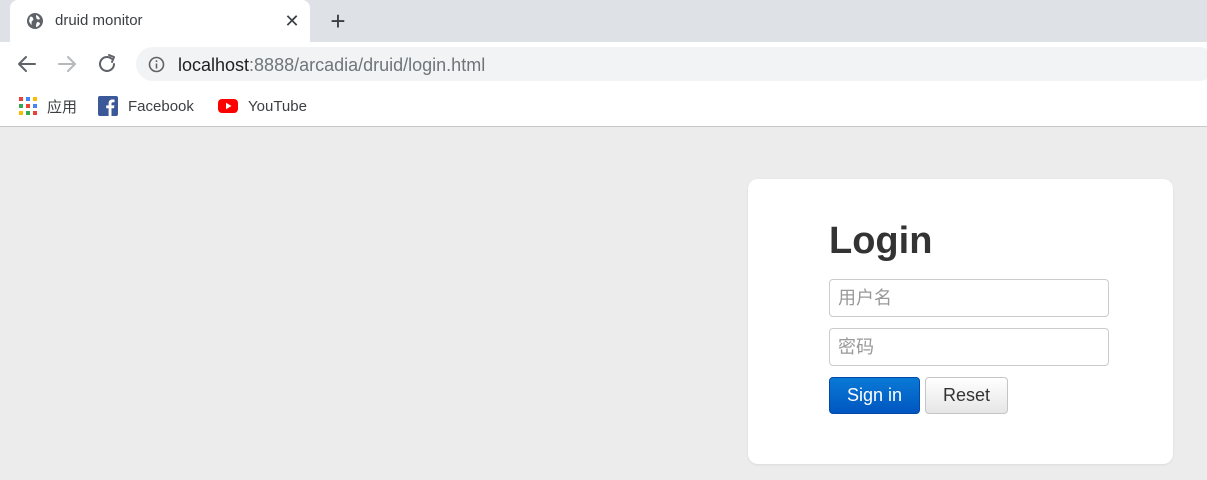 Image resolution: width=1207 pixels, height=480 pixels. I want to click on url-path: :8888/arcadia/druid/login.html, so click(367, 65).